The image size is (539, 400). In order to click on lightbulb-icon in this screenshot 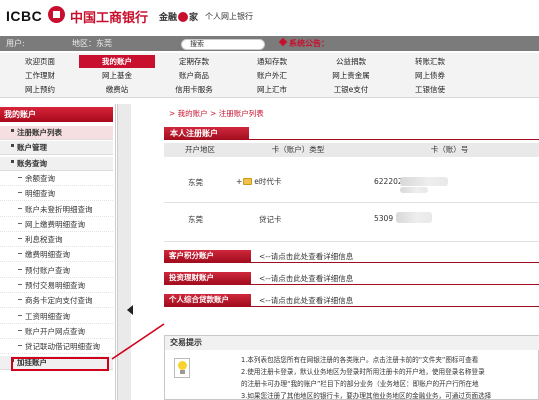, I will do `click(182, 368)`.